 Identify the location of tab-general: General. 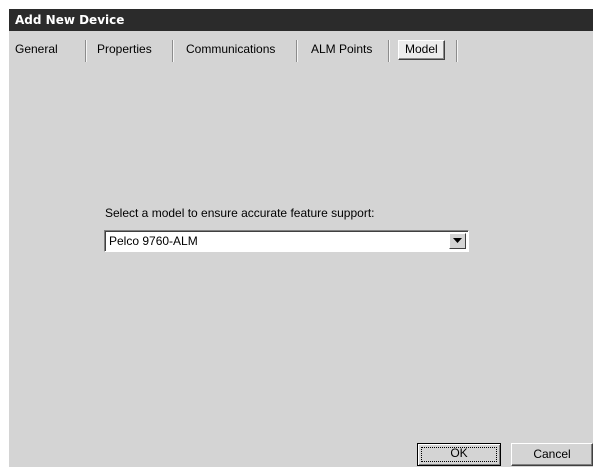
(36, 50).